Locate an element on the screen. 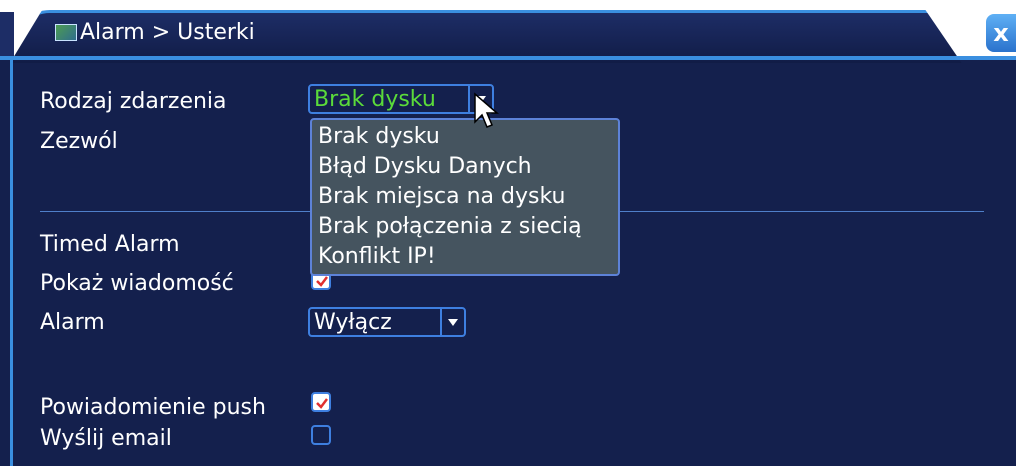 The image size is (1016, 466). alarm-value: Wyłącz is located at coordinates (353, 322).